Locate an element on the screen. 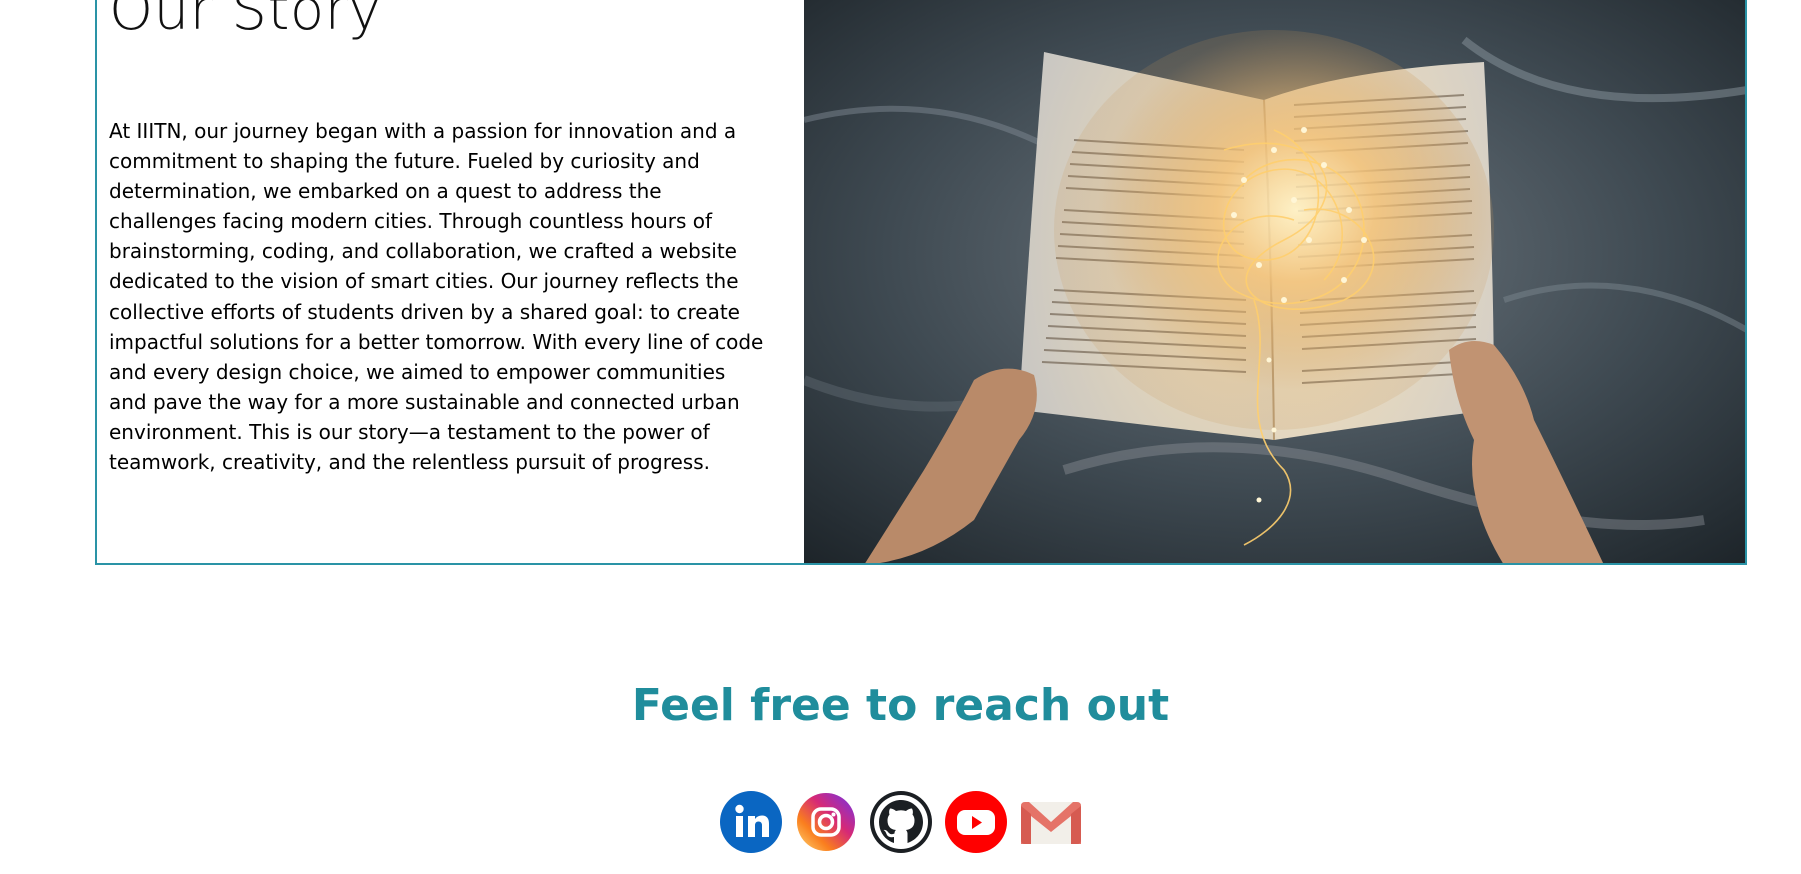  youtube-icon is located at coordinates (975, 822).